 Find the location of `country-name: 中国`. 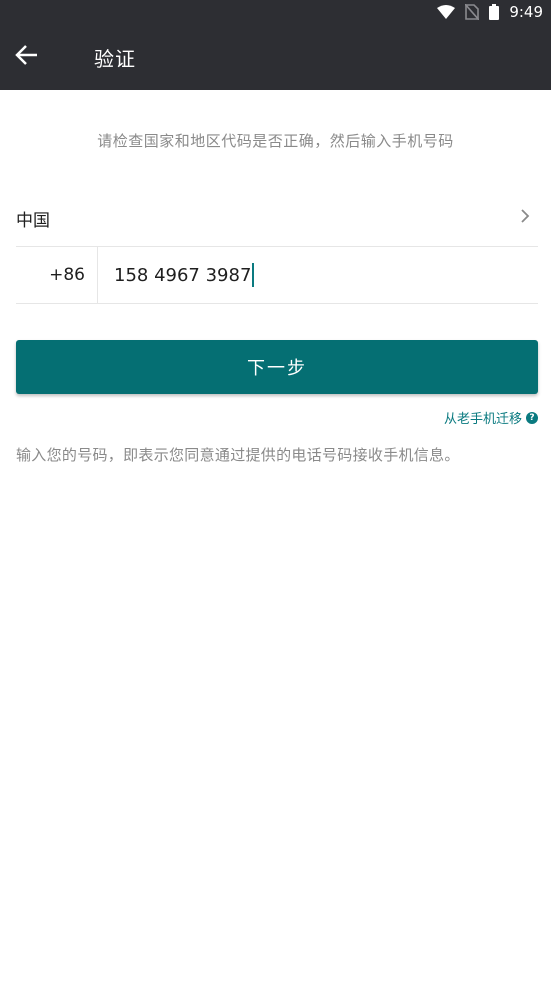

country-name: 中国 is located at coordinates (33, 220).